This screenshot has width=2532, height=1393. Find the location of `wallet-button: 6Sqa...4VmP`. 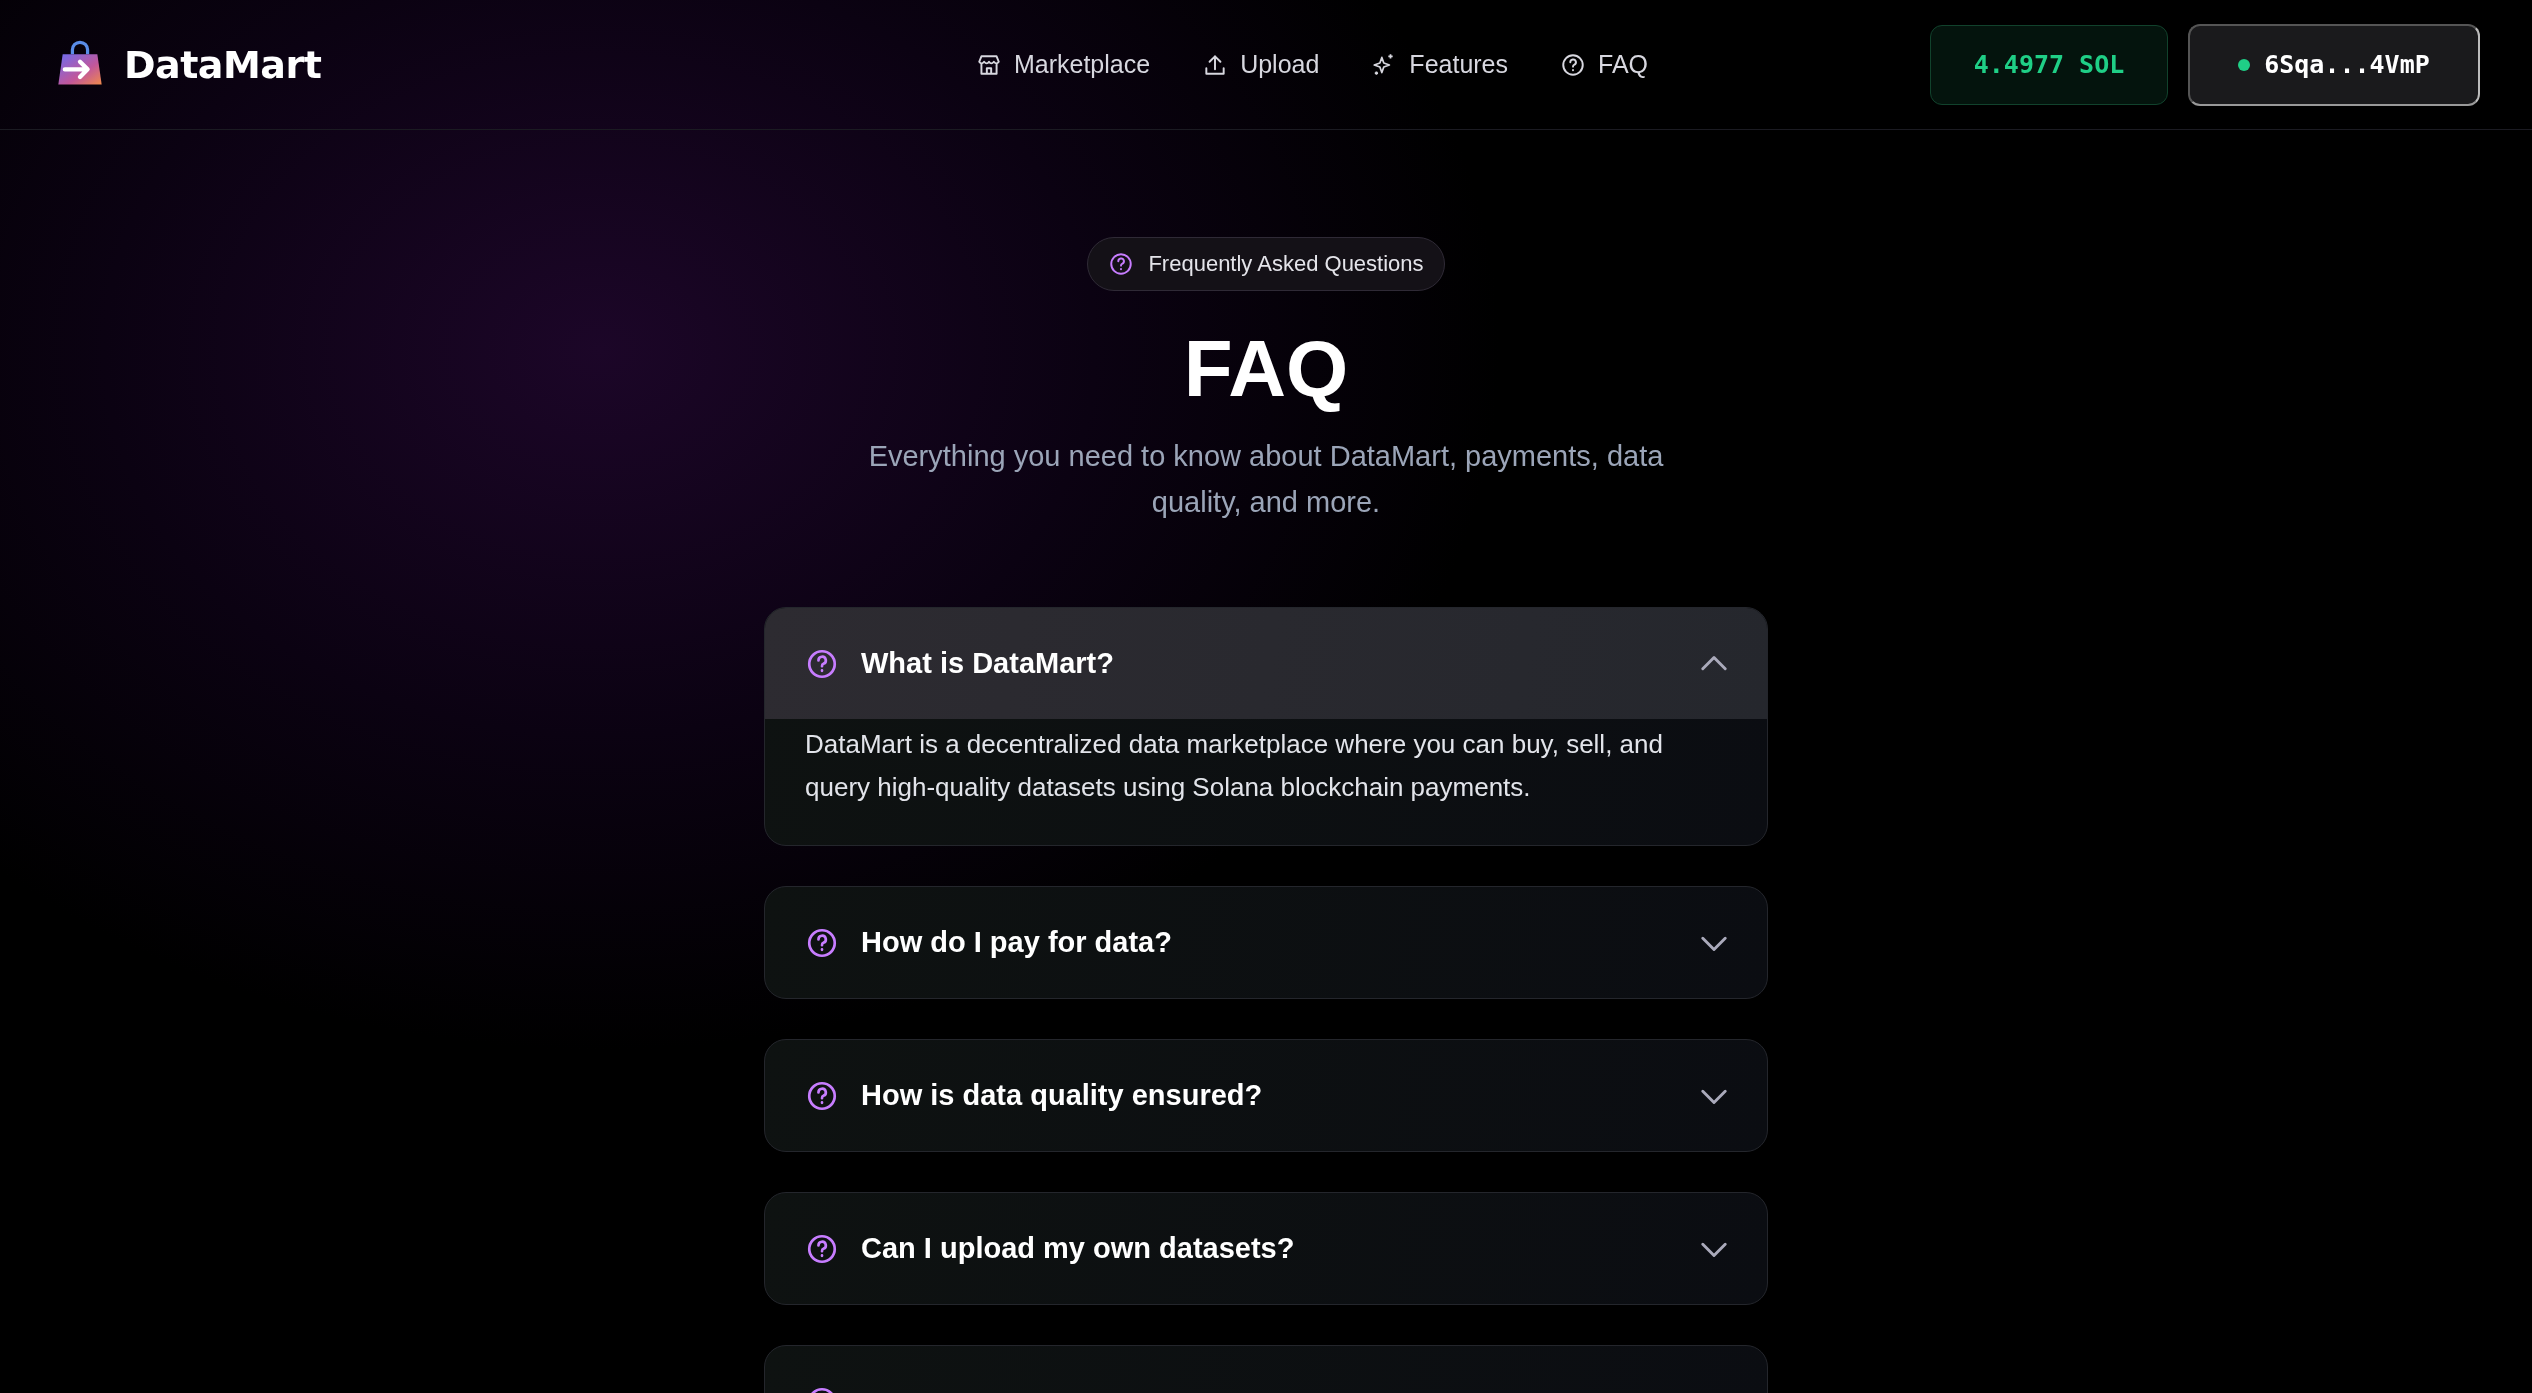

wallet-button: 6Sqa...4VmP is located at coordinates (2334, 64).